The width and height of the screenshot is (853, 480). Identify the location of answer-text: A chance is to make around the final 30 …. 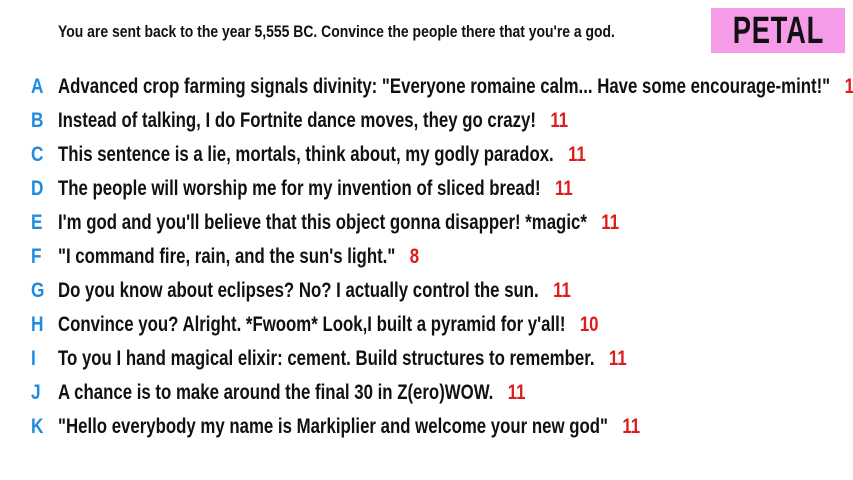
(276, 392).